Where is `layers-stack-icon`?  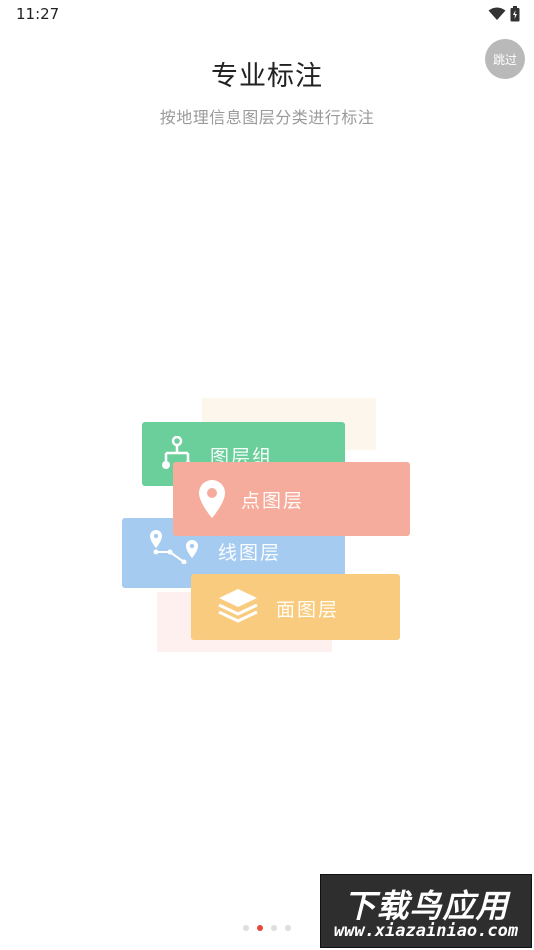 layers-stack-icon is located at coordinates (238, 606).